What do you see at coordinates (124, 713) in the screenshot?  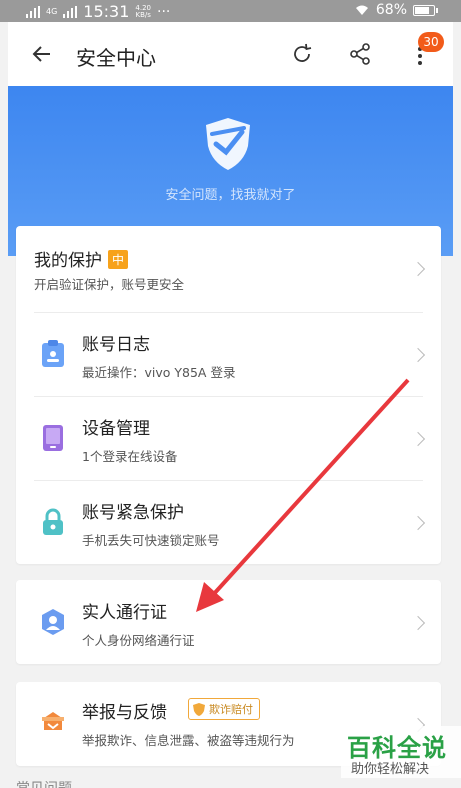 I see `report-title: 举报与反馈` at bounding box center [124, 713].